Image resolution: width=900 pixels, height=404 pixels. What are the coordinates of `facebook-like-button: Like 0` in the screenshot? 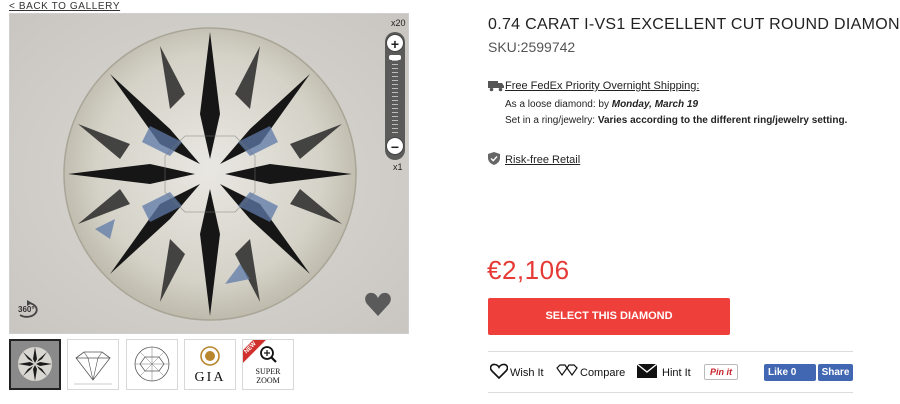 It's located at (790, 372).